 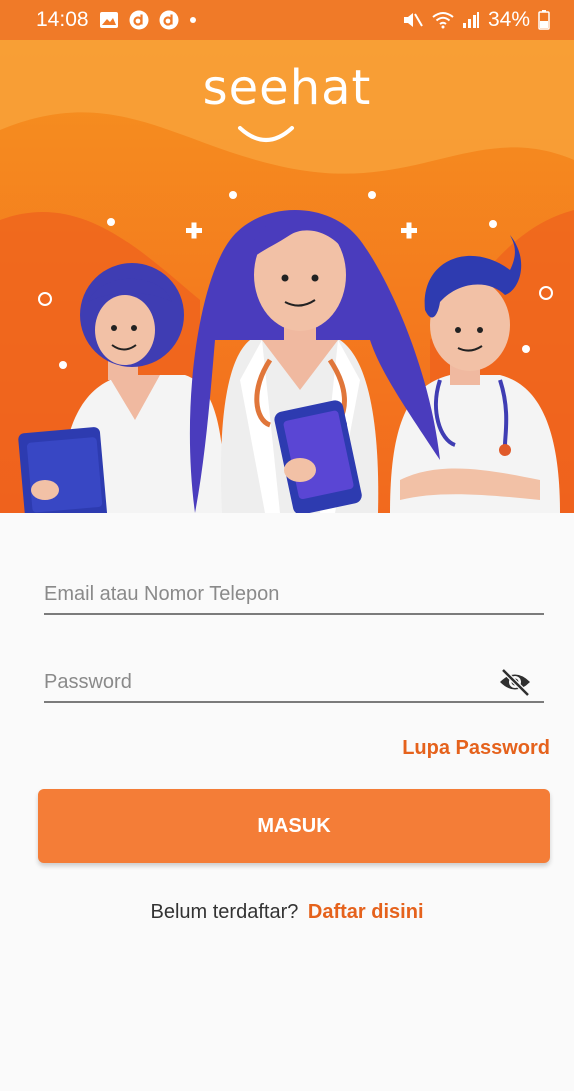 I want to click on status-right: 34%, so click(x=476, y=20).